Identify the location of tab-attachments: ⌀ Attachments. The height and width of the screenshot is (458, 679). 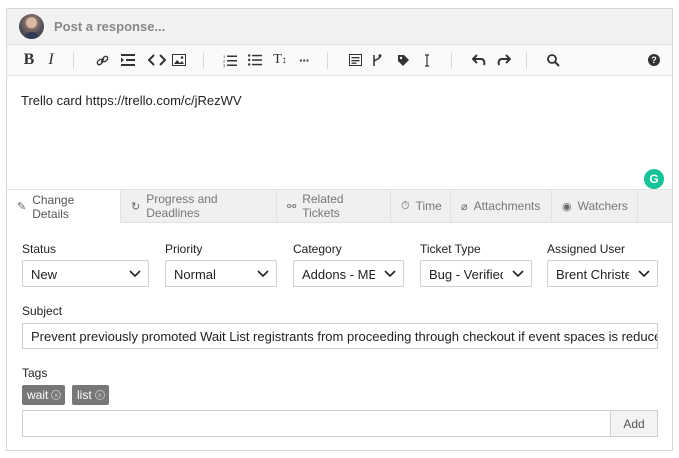
(501, 206).